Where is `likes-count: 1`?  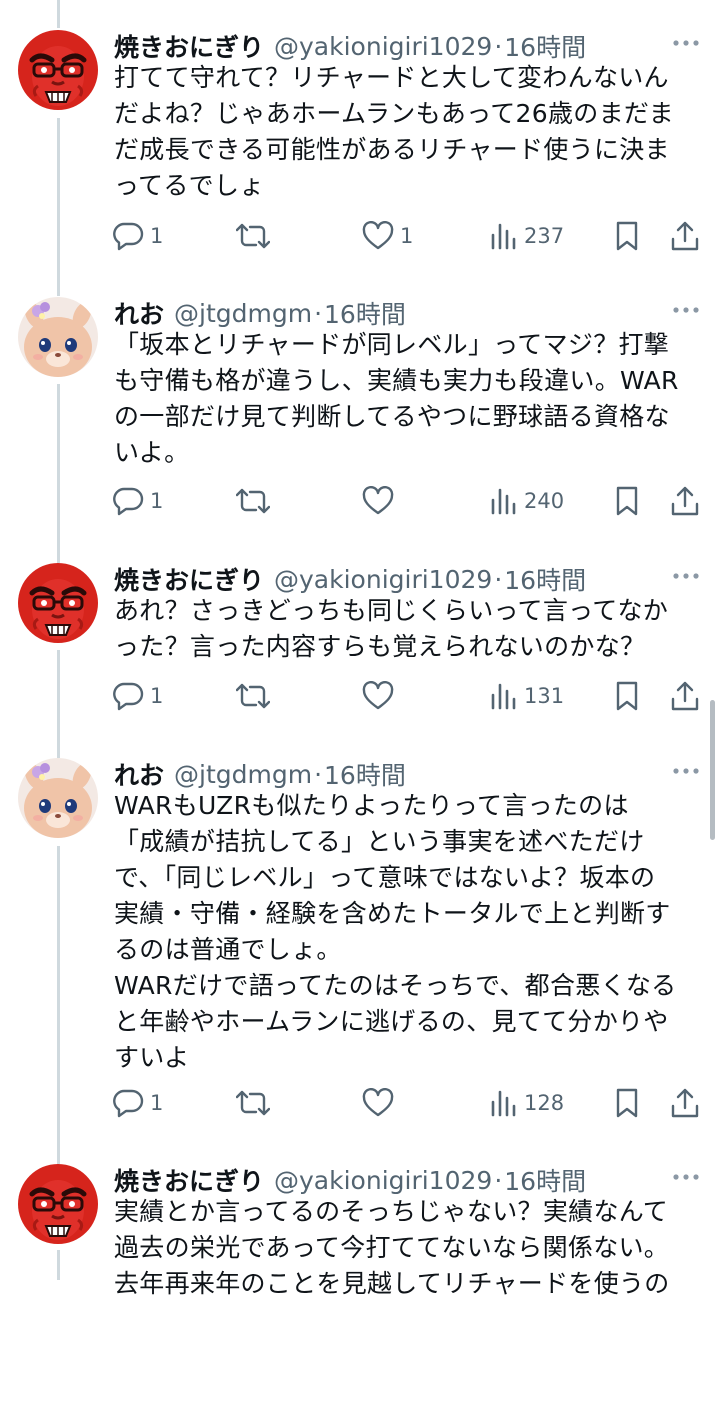 likes-count: 1 is located at coordinates (407, 236).